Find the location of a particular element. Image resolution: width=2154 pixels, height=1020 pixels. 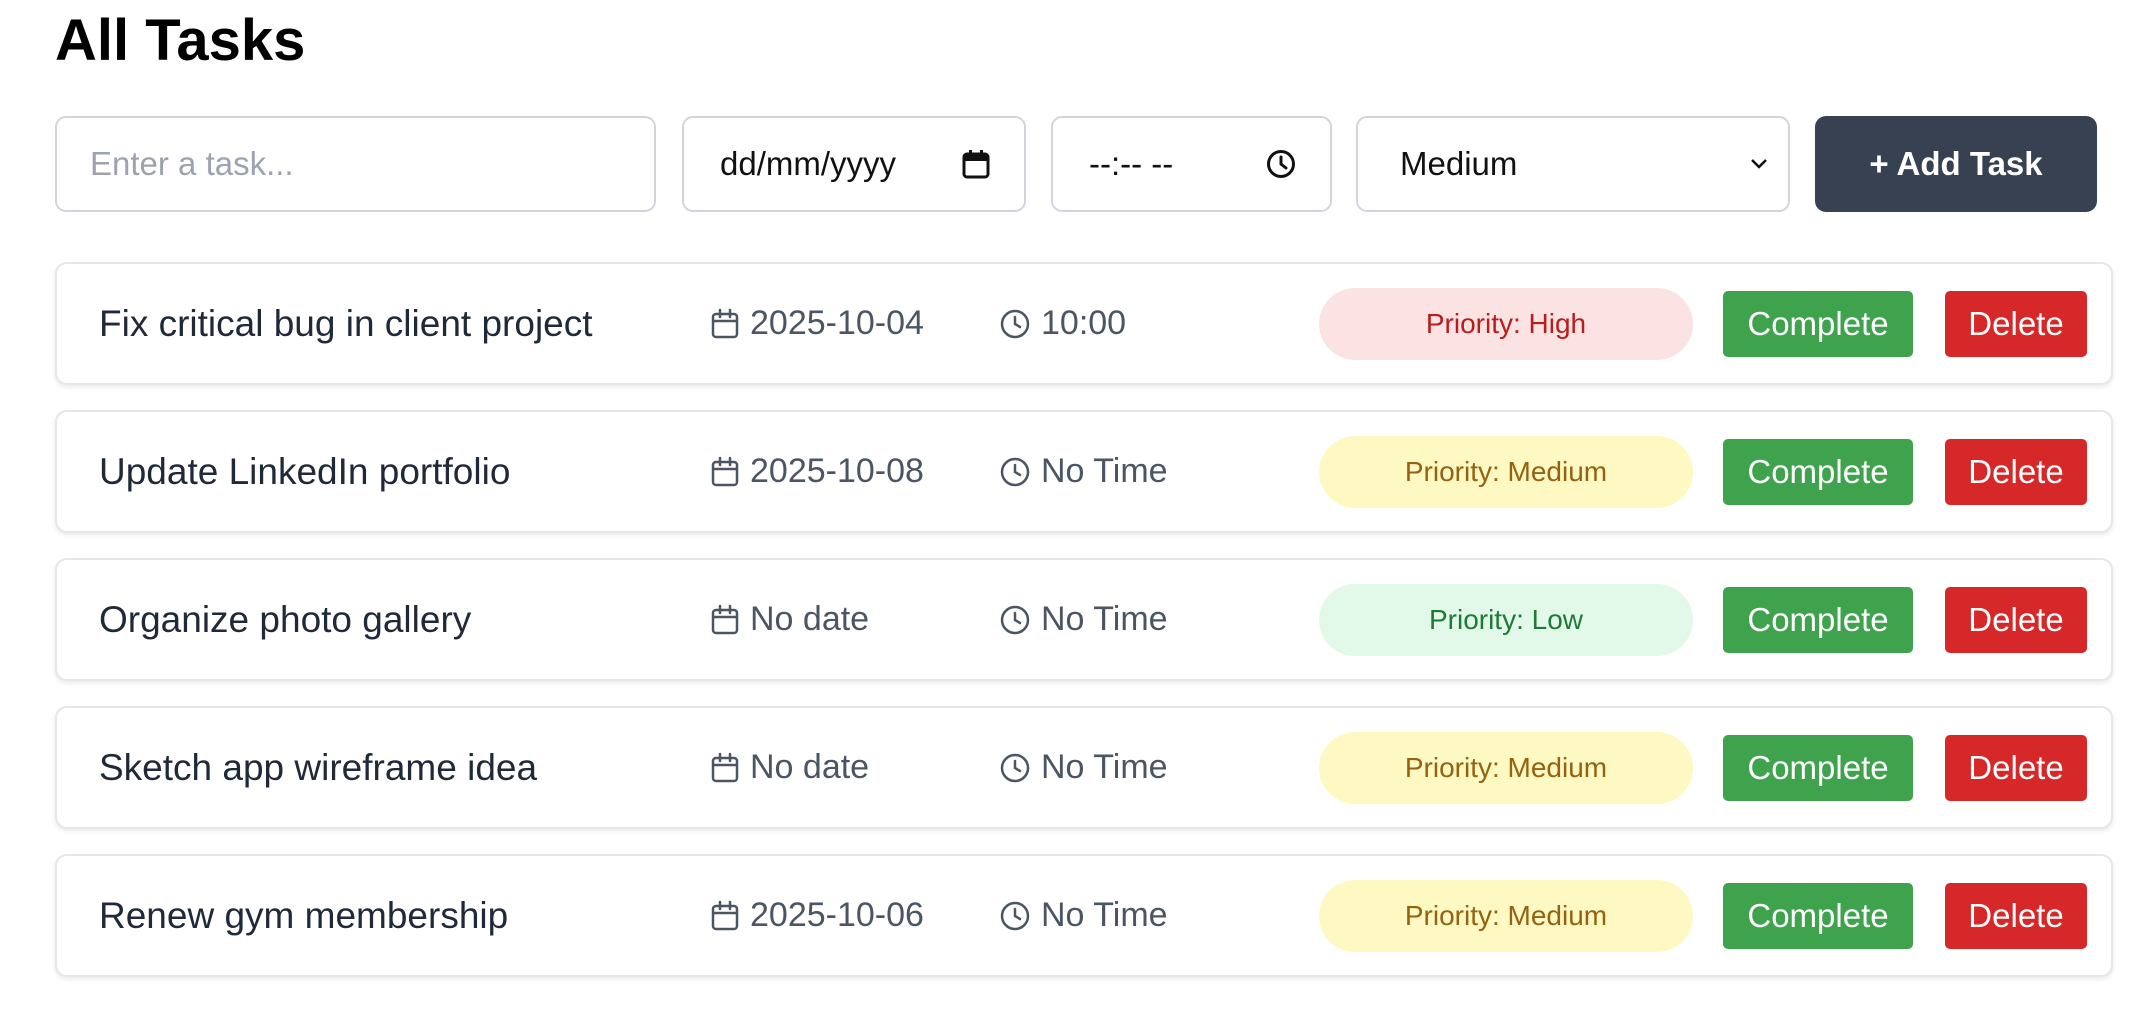

time-input-placeholder: --:-- -- is located at coordinates (1131, 163).